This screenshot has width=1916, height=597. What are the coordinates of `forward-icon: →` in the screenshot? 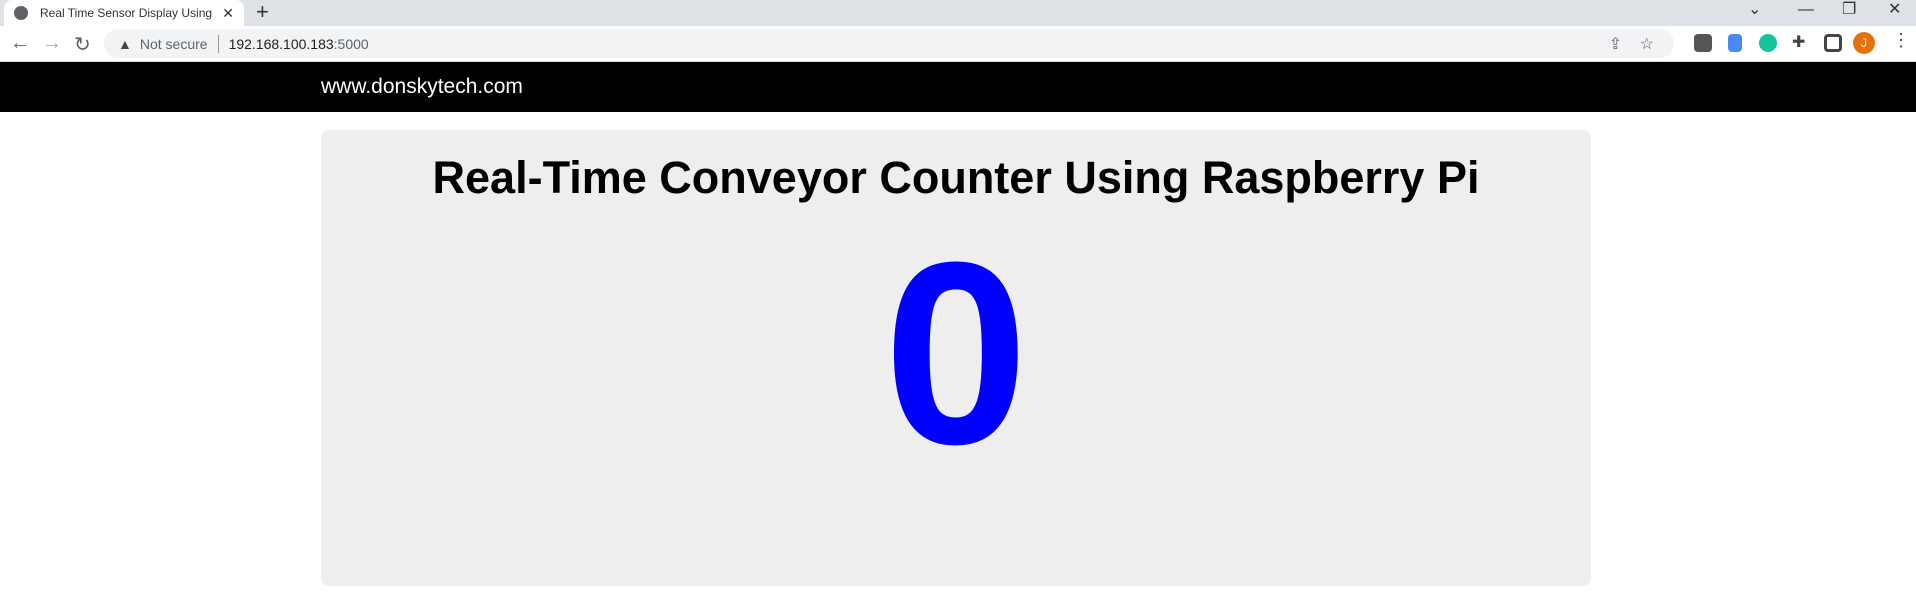 It's located at (52, 43).